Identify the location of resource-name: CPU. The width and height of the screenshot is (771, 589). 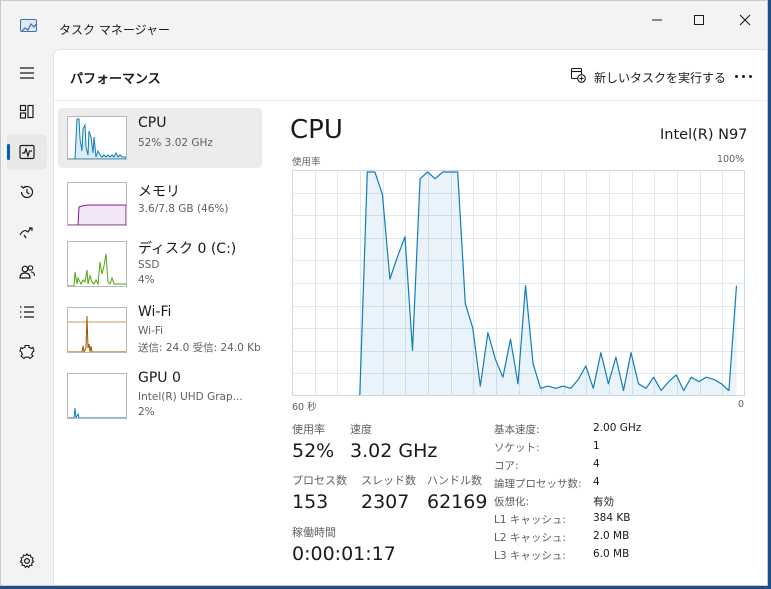
(152, 123).